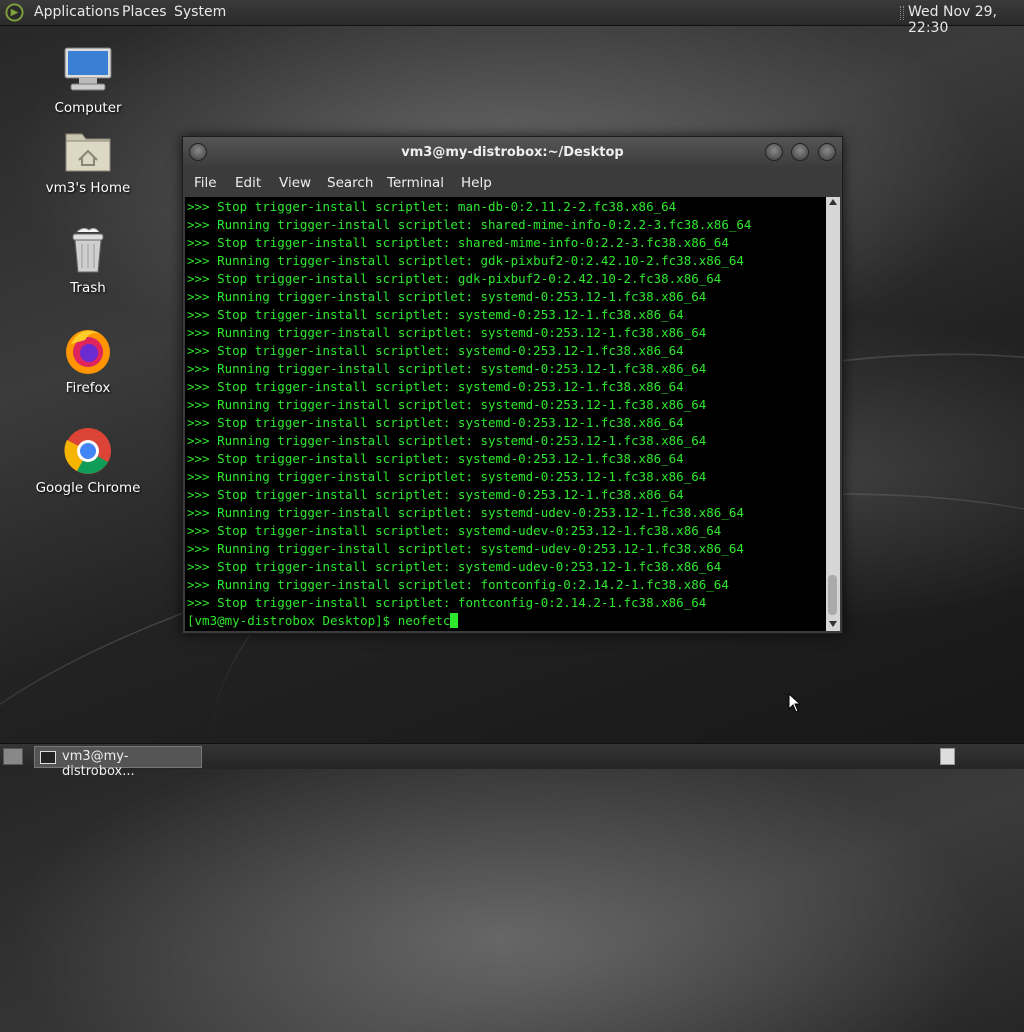  What do you see at coordinates (833, 202) in the screenshot?
I see `scroll-up-arrow-icon` at bounding box center [833, 202].